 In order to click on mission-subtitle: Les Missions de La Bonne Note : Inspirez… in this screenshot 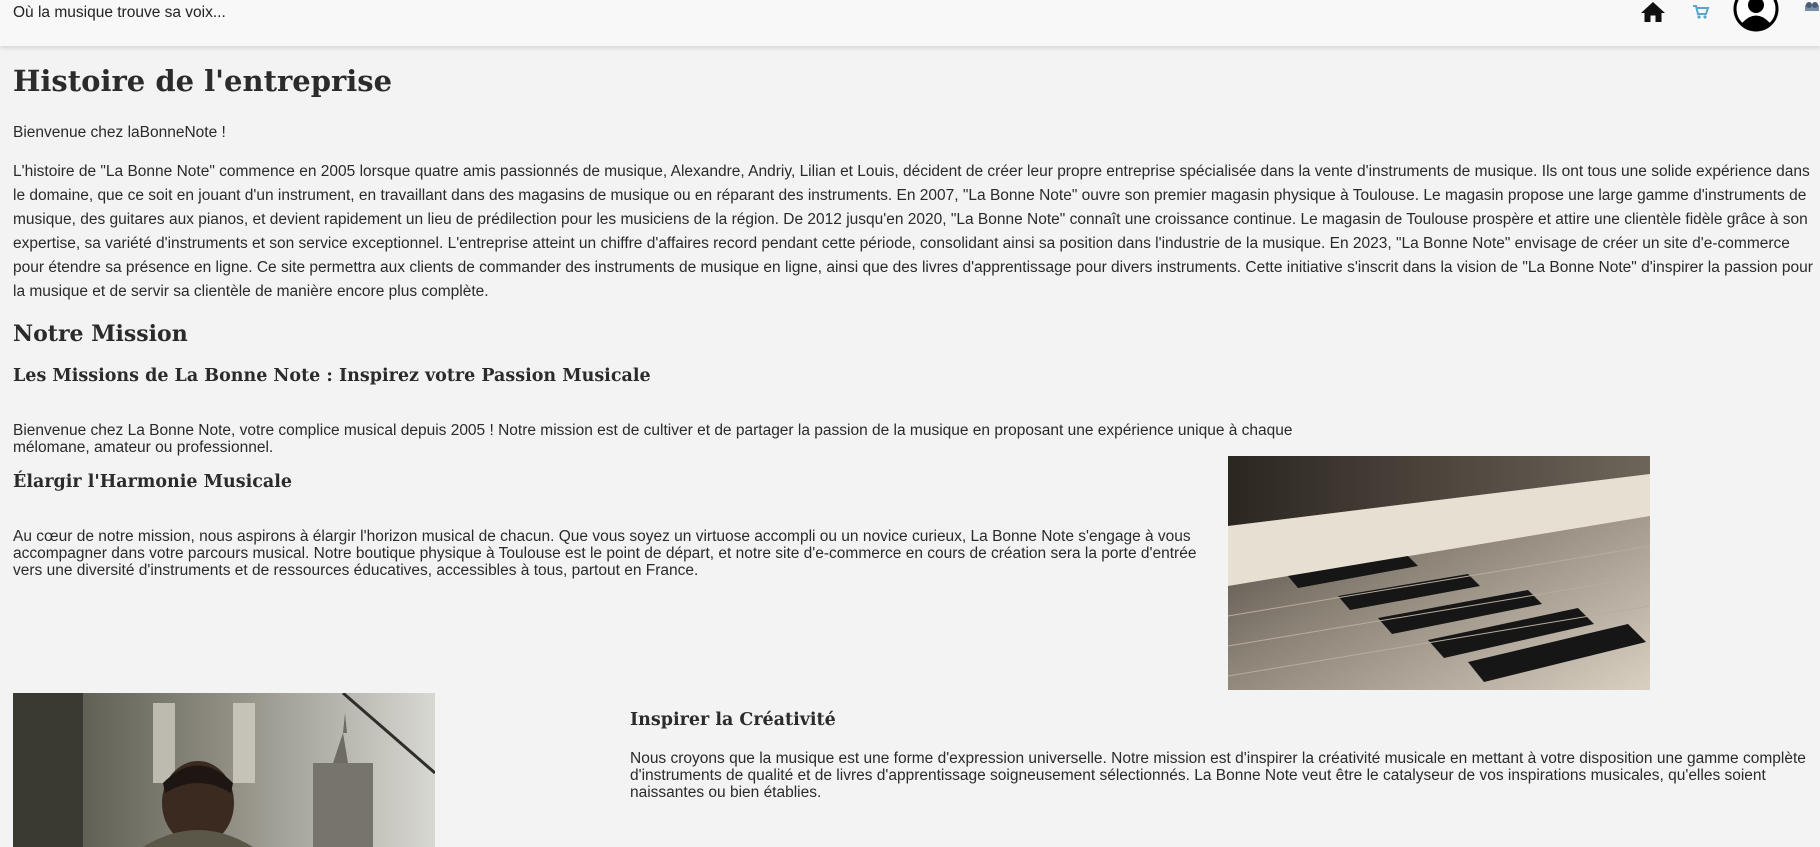, I will do `click(332, 376)`.